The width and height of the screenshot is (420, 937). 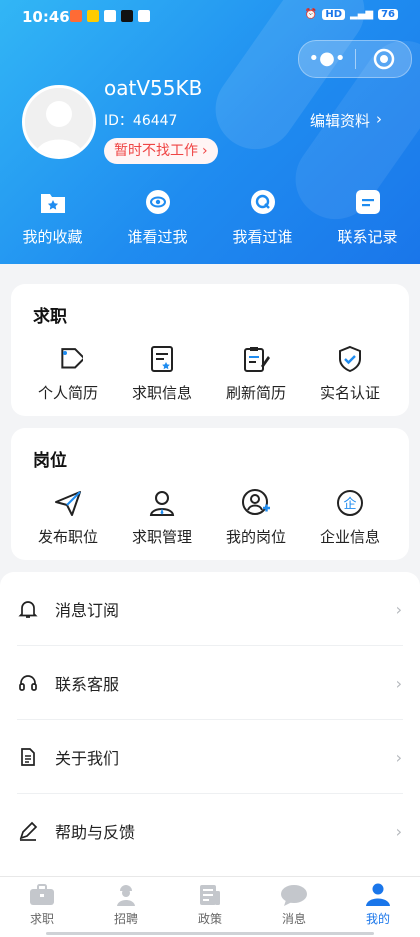 I want to click on chat-icon, so click(x=294, y=895).